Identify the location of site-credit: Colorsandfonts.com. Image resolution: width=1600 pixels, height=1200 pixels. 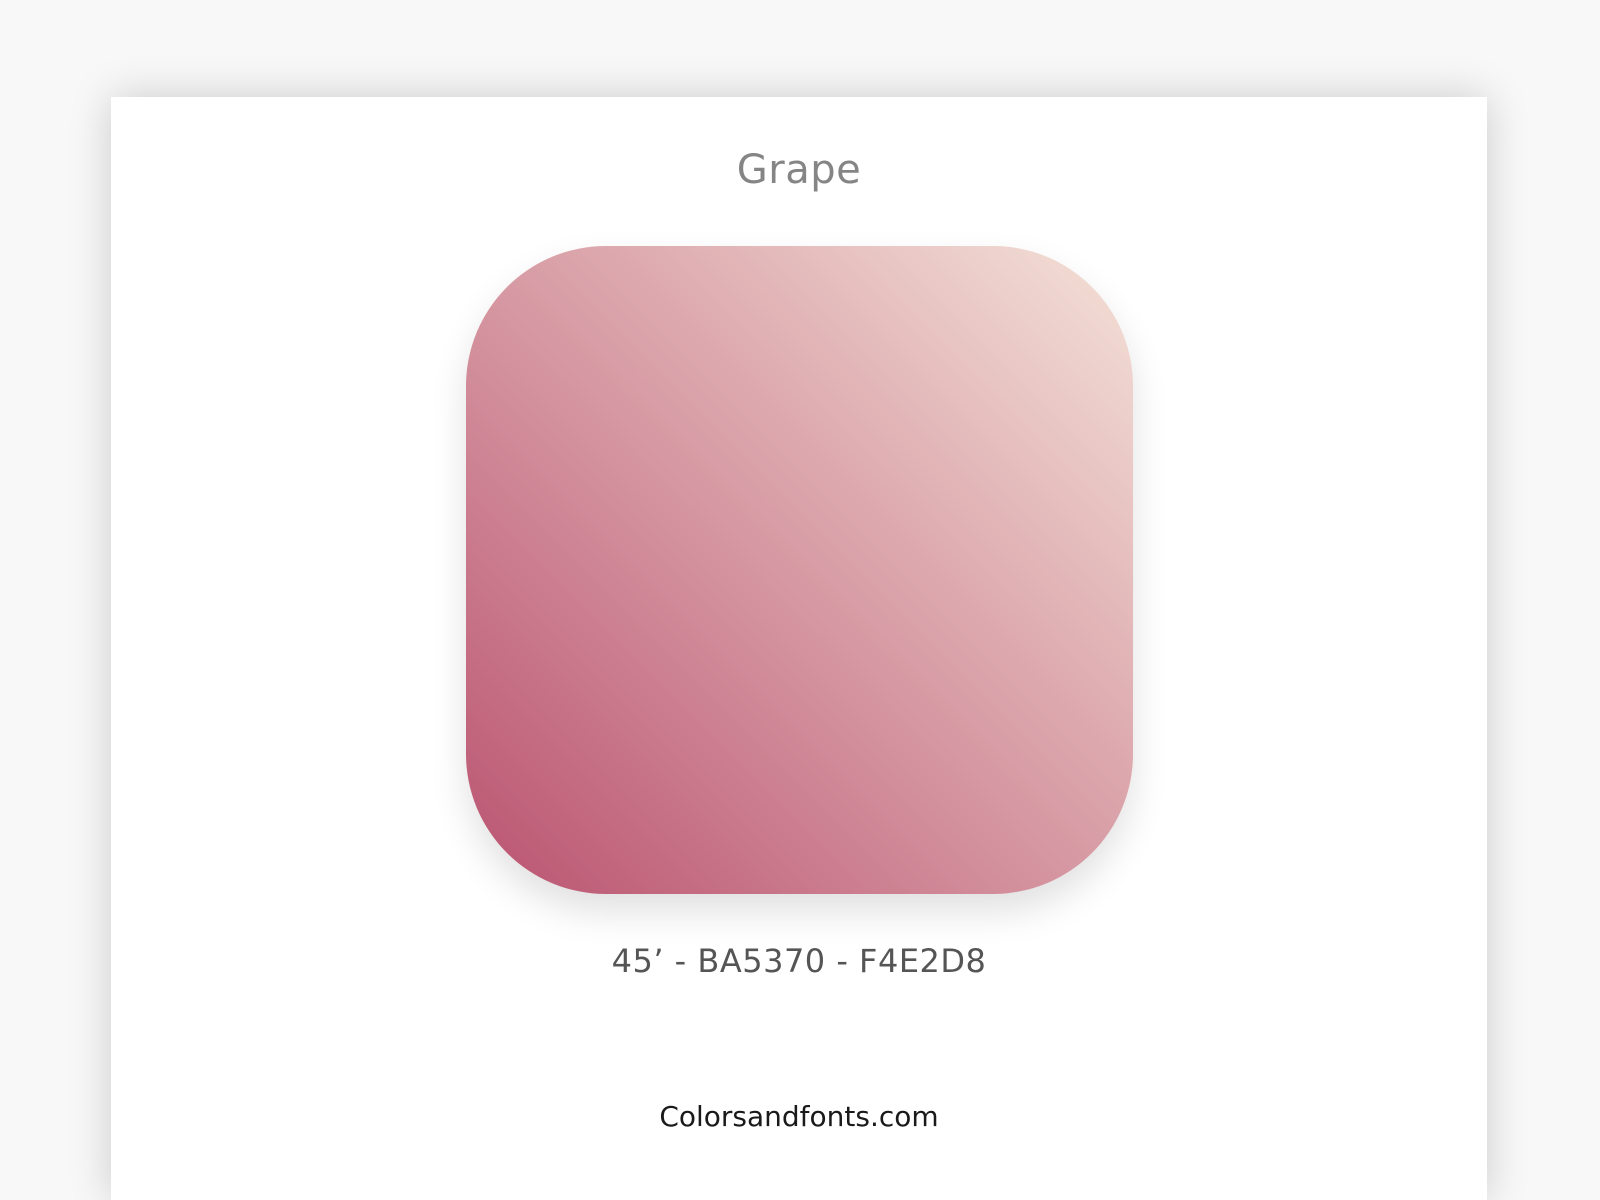
(799, 1117).